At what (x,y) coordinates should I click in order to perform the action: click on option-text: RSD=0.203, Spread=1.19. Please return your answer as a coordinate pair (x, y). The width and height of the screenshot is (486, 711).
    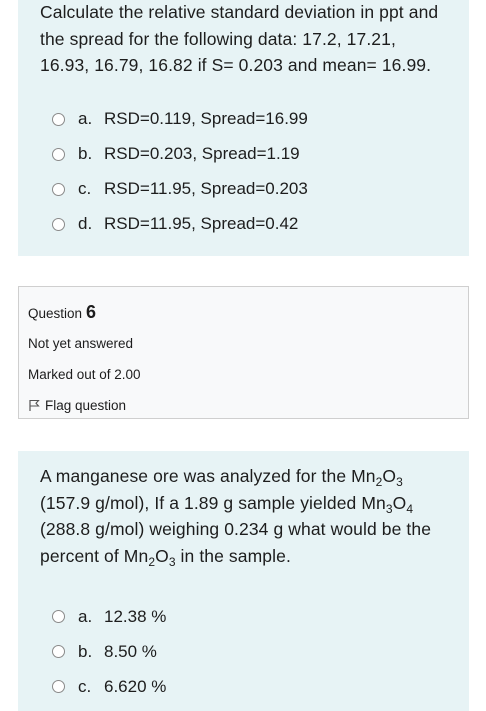
    Looking at the image, I should click on (202, 153).